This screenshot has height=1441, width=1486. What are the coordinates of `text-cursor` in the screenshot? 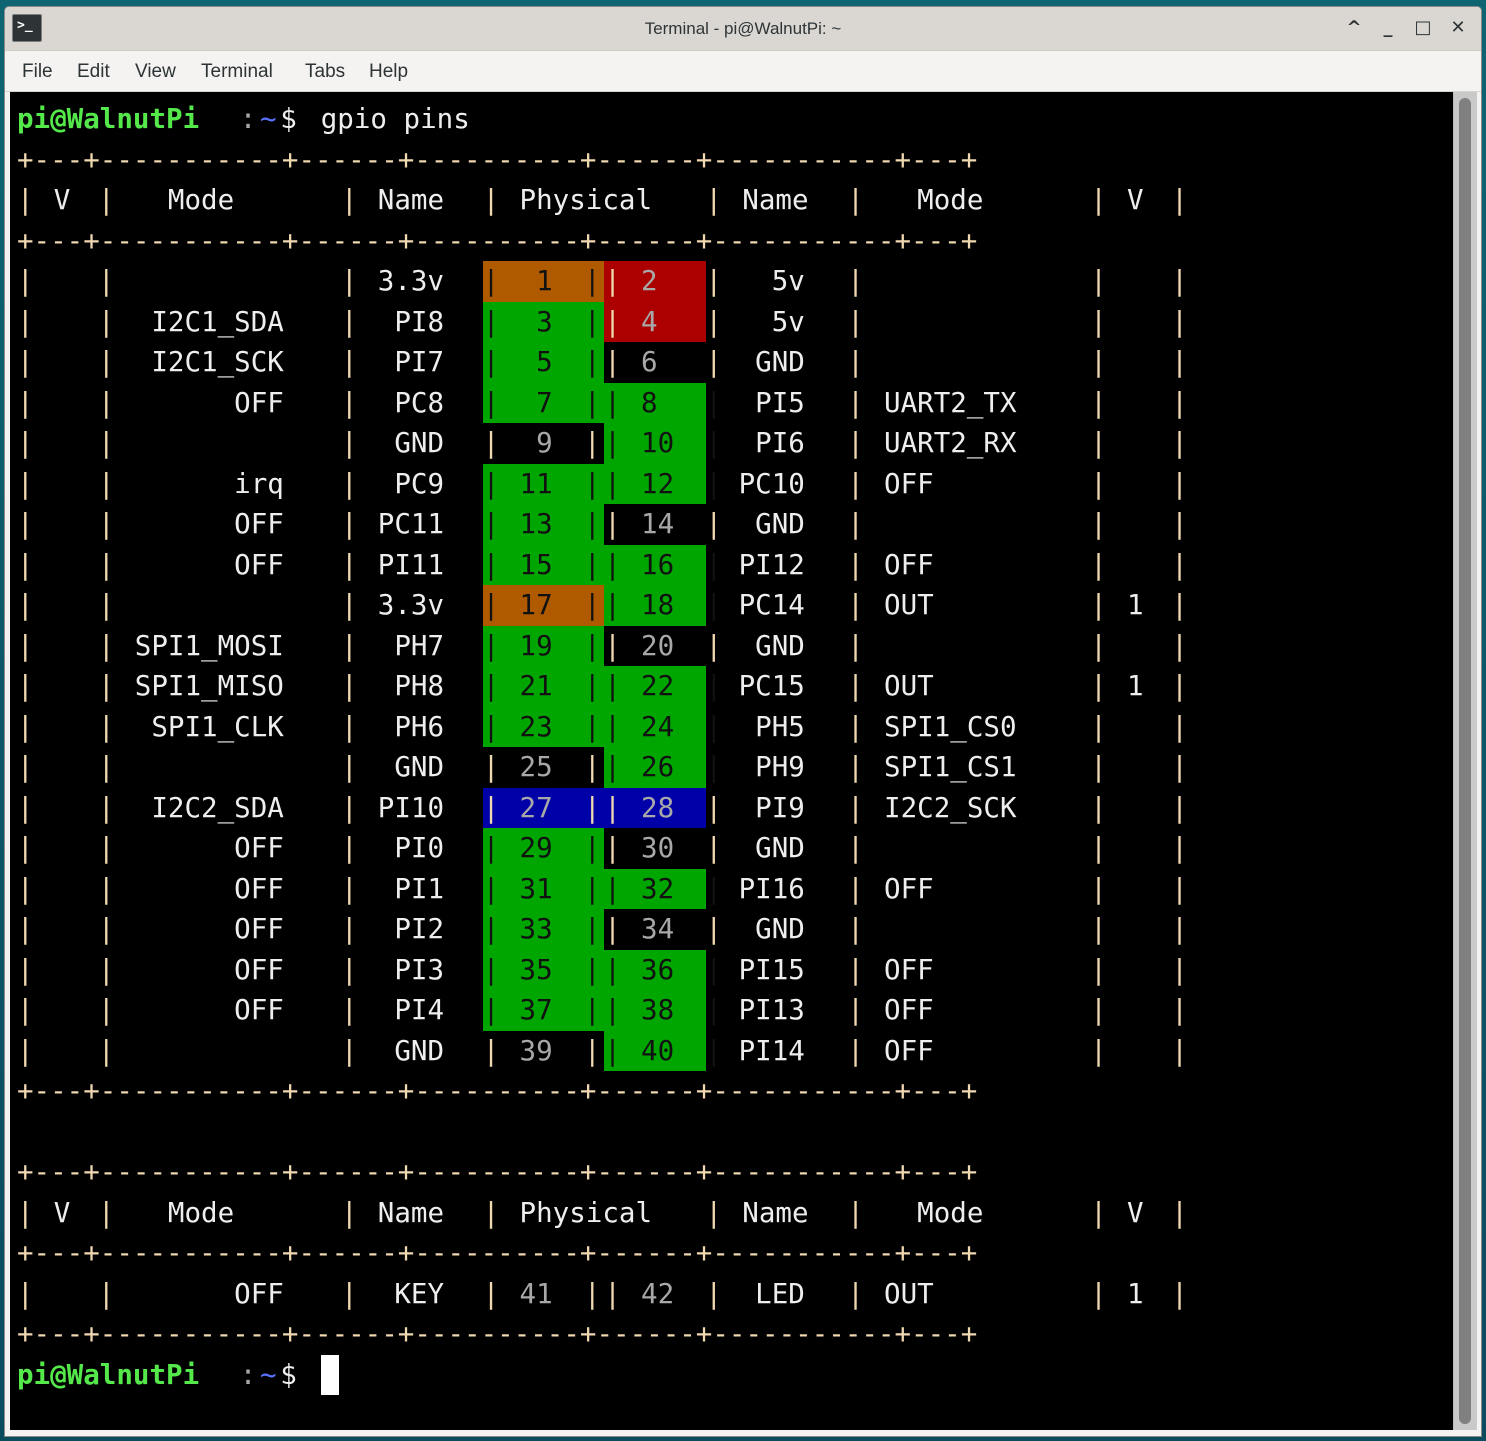 It's located at (329, 1374).